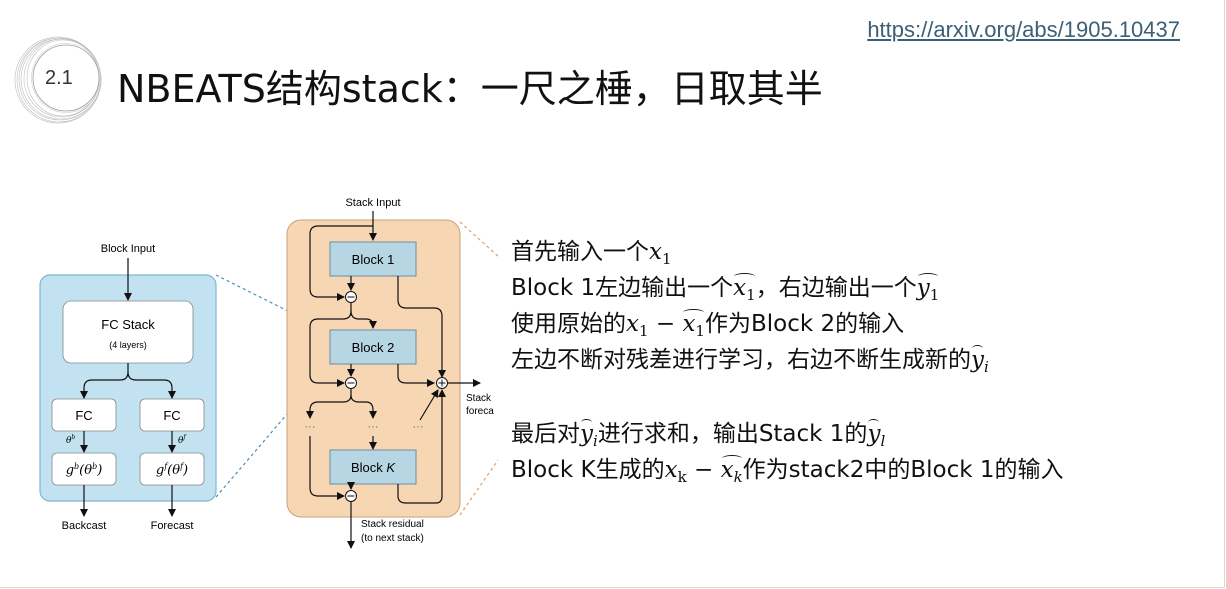 This screenshot has width=1226, height=589. What do you see at coordinates (172, 526) in the screenshot?
I see `forecast-label: Forecast` at bounding box center [172, 526].